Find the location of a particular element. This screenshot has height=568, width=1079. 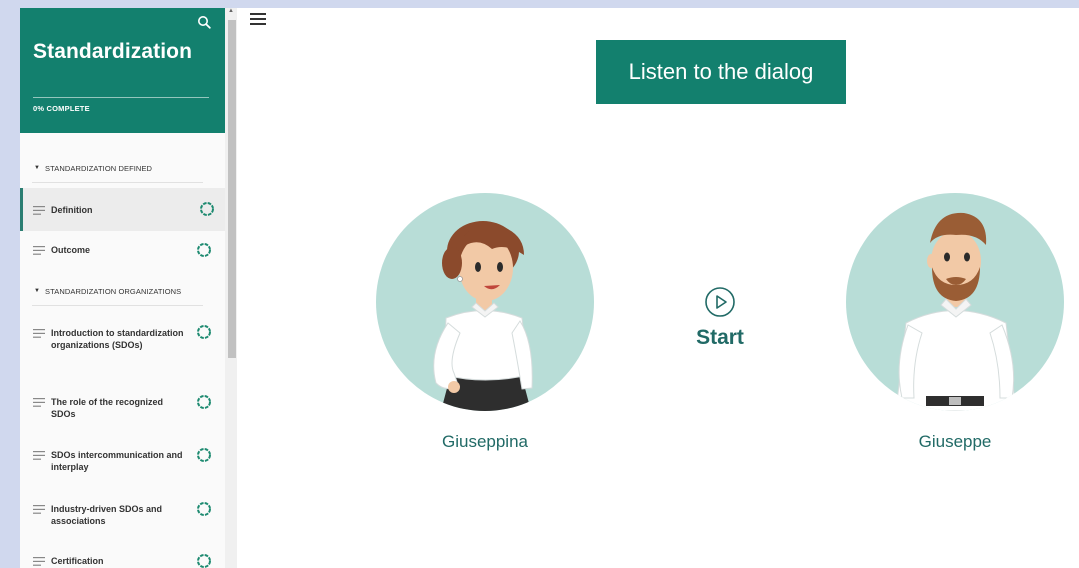

sidebar-scrollbar: ▲ is located at coordinates (231, 288).